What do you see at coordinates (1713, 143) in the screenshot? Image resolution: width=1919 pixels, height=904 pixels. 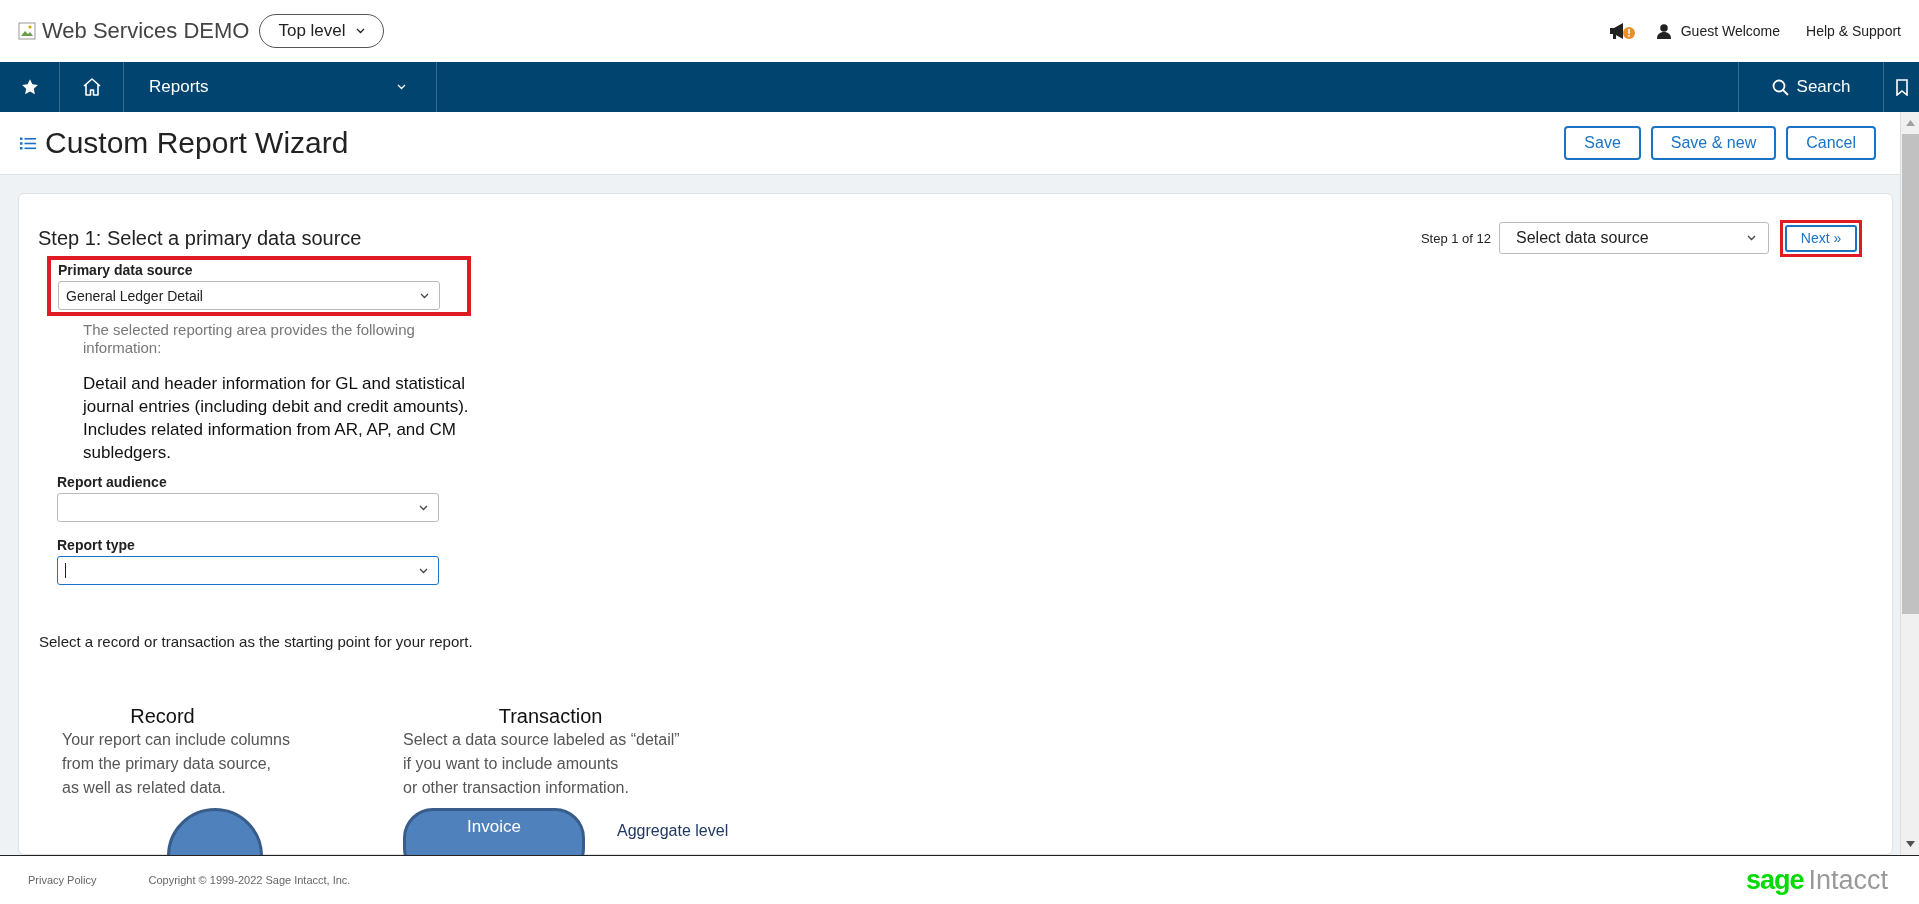 I see `header-button: Save & new` at bounding box center [1713, 143].